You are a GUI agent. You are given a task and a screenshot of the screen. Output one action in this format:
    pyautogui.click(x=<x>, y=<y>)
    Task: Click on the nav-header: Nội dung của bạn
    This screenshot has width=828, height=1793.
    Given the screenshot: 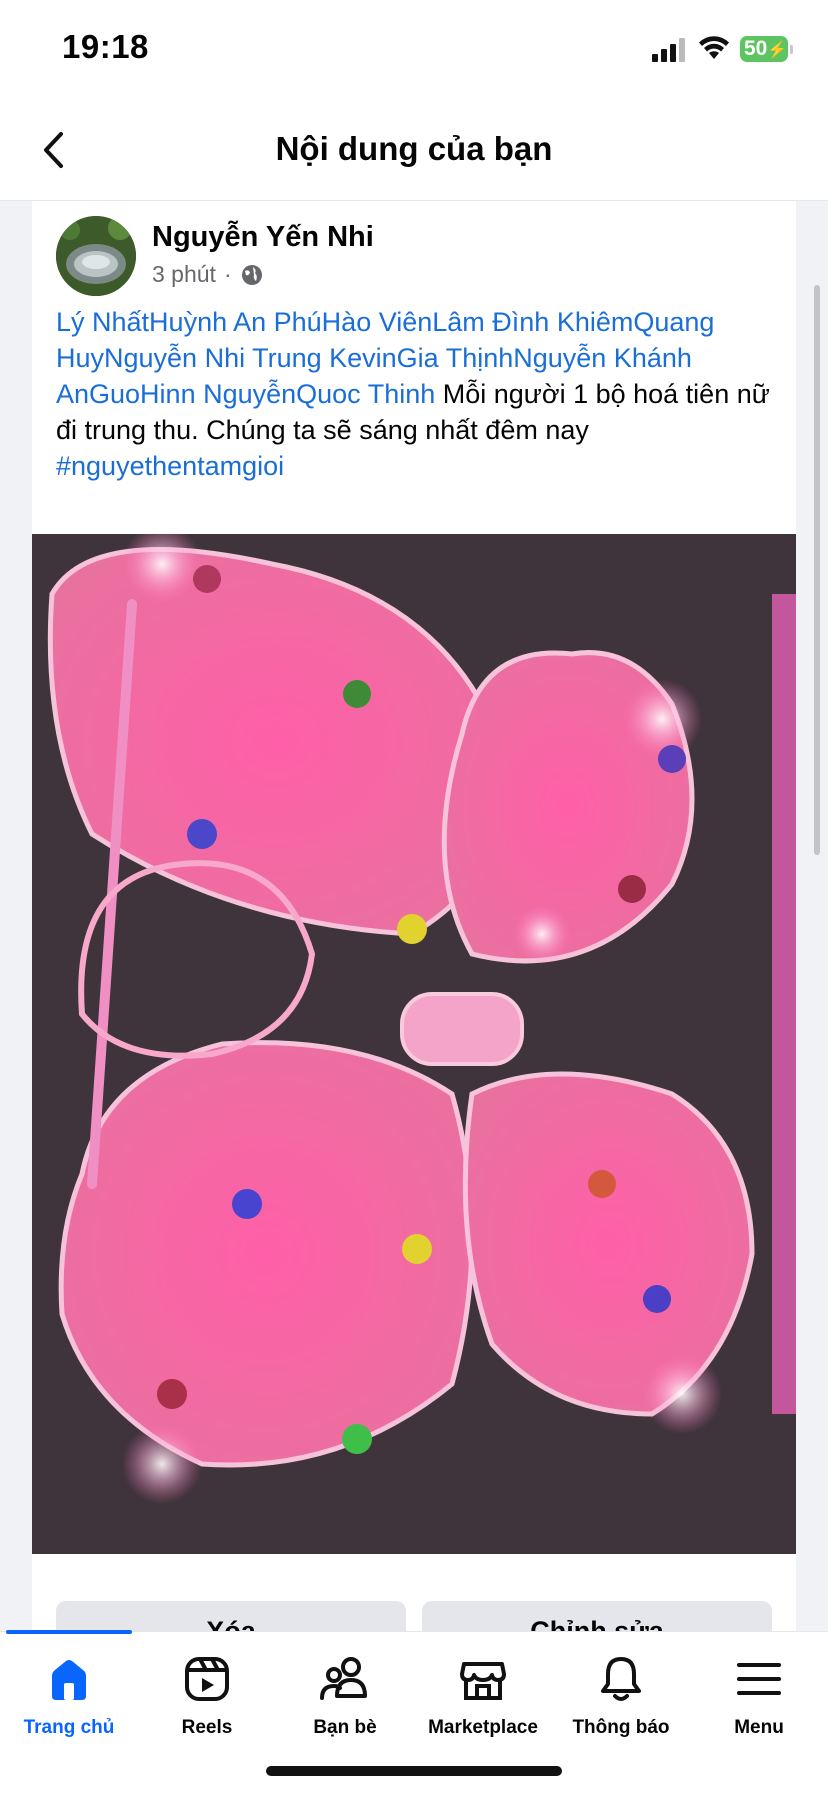 What is the action you would take?
    pyautogui.click(x=414, y=150)
    